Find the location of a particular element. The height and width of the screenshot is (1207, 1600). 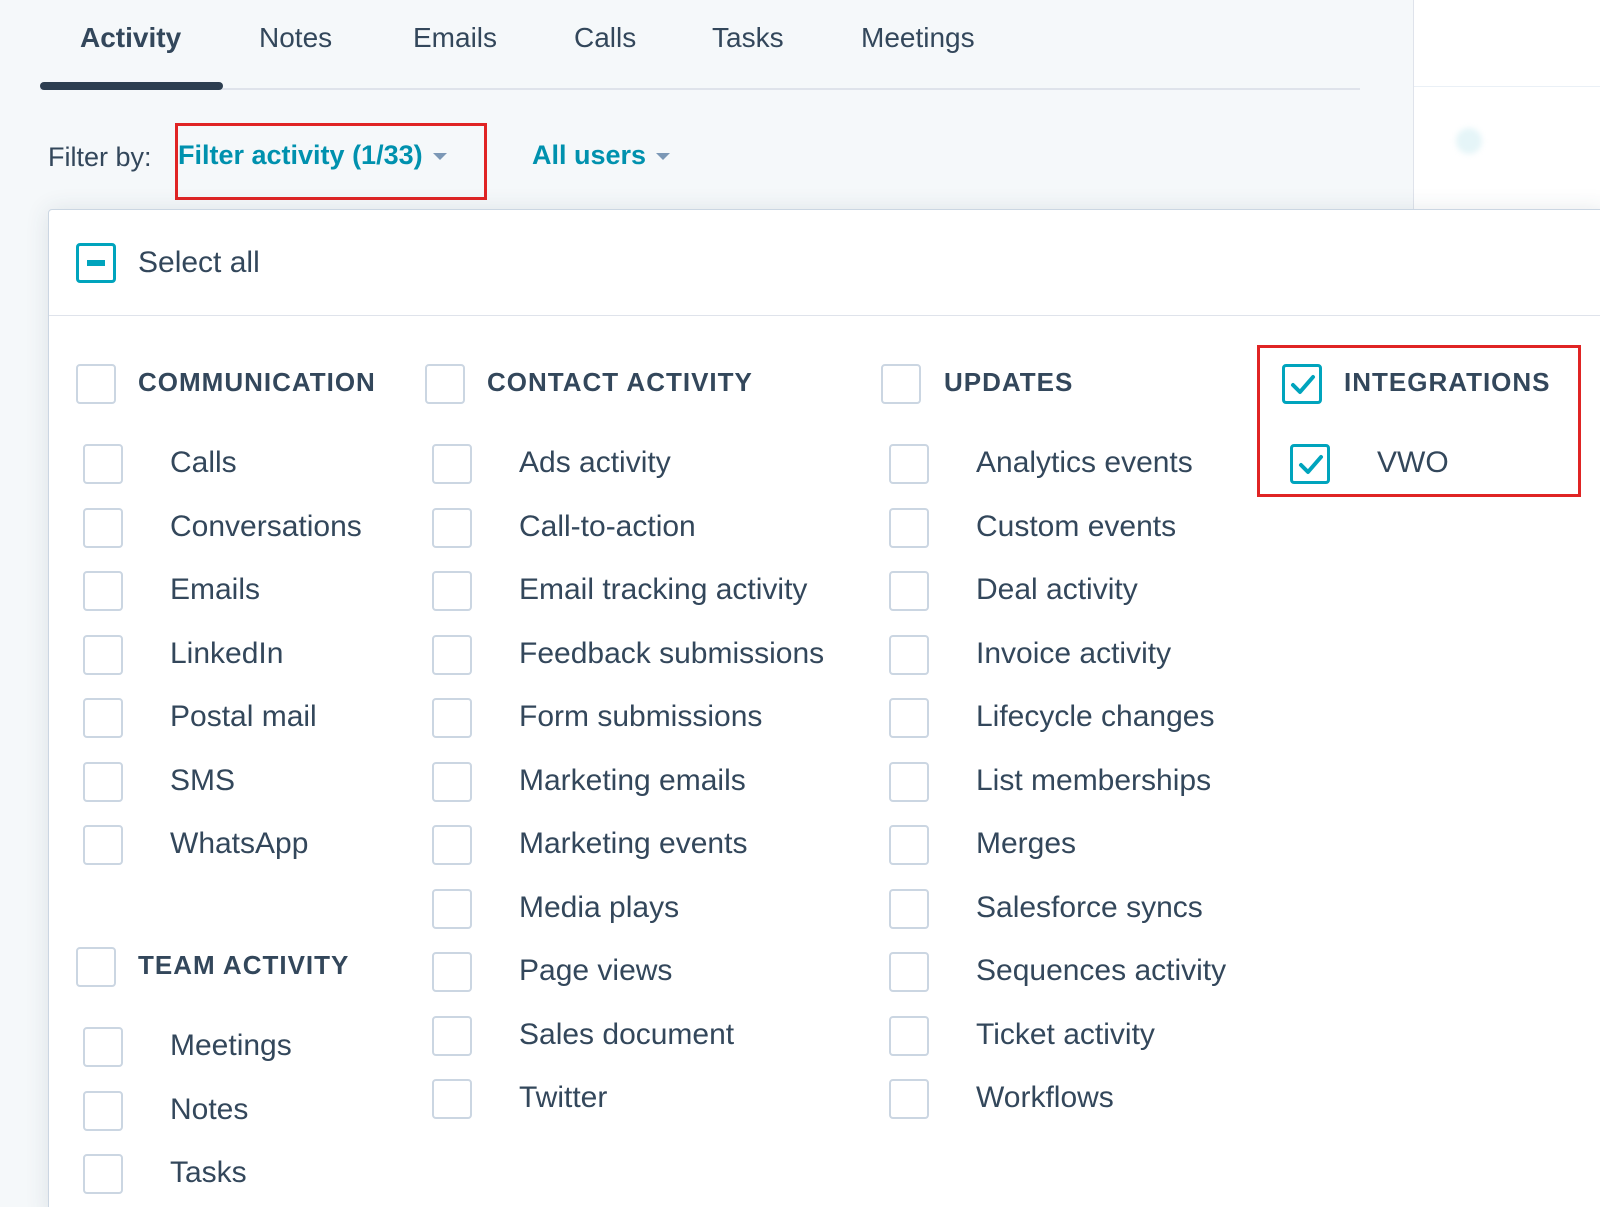

category-title-contact-activity: CONTACT ACTIVITY is located at coordinates (620, 382).